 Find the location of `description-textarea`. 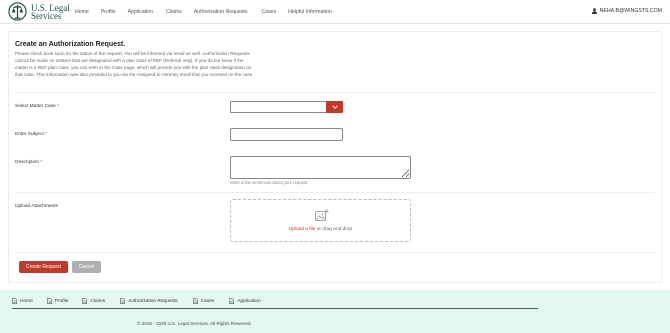

description-textarea is located at coordinates (320, 167).